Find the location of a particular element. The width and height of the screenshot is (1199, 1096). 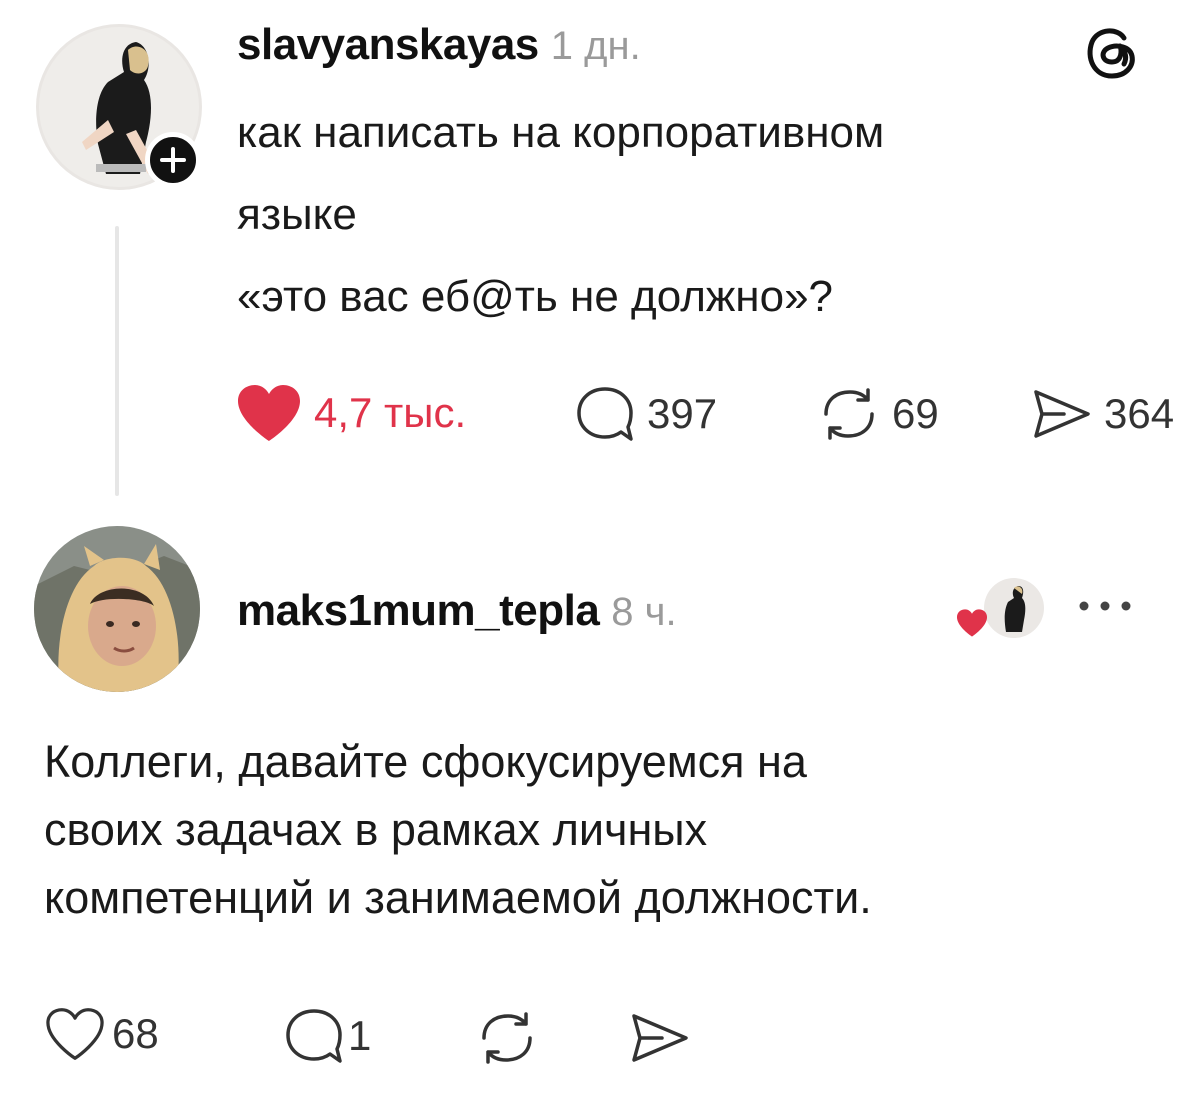

reply-repost-button is located at coordinates (507, 1038).